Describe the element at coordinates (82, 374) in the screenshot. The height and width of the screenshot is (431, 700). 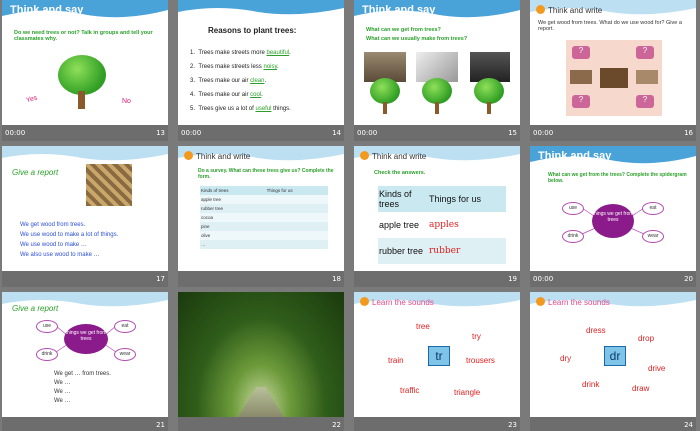
I see `report-line: We get … from trees.` at that location.